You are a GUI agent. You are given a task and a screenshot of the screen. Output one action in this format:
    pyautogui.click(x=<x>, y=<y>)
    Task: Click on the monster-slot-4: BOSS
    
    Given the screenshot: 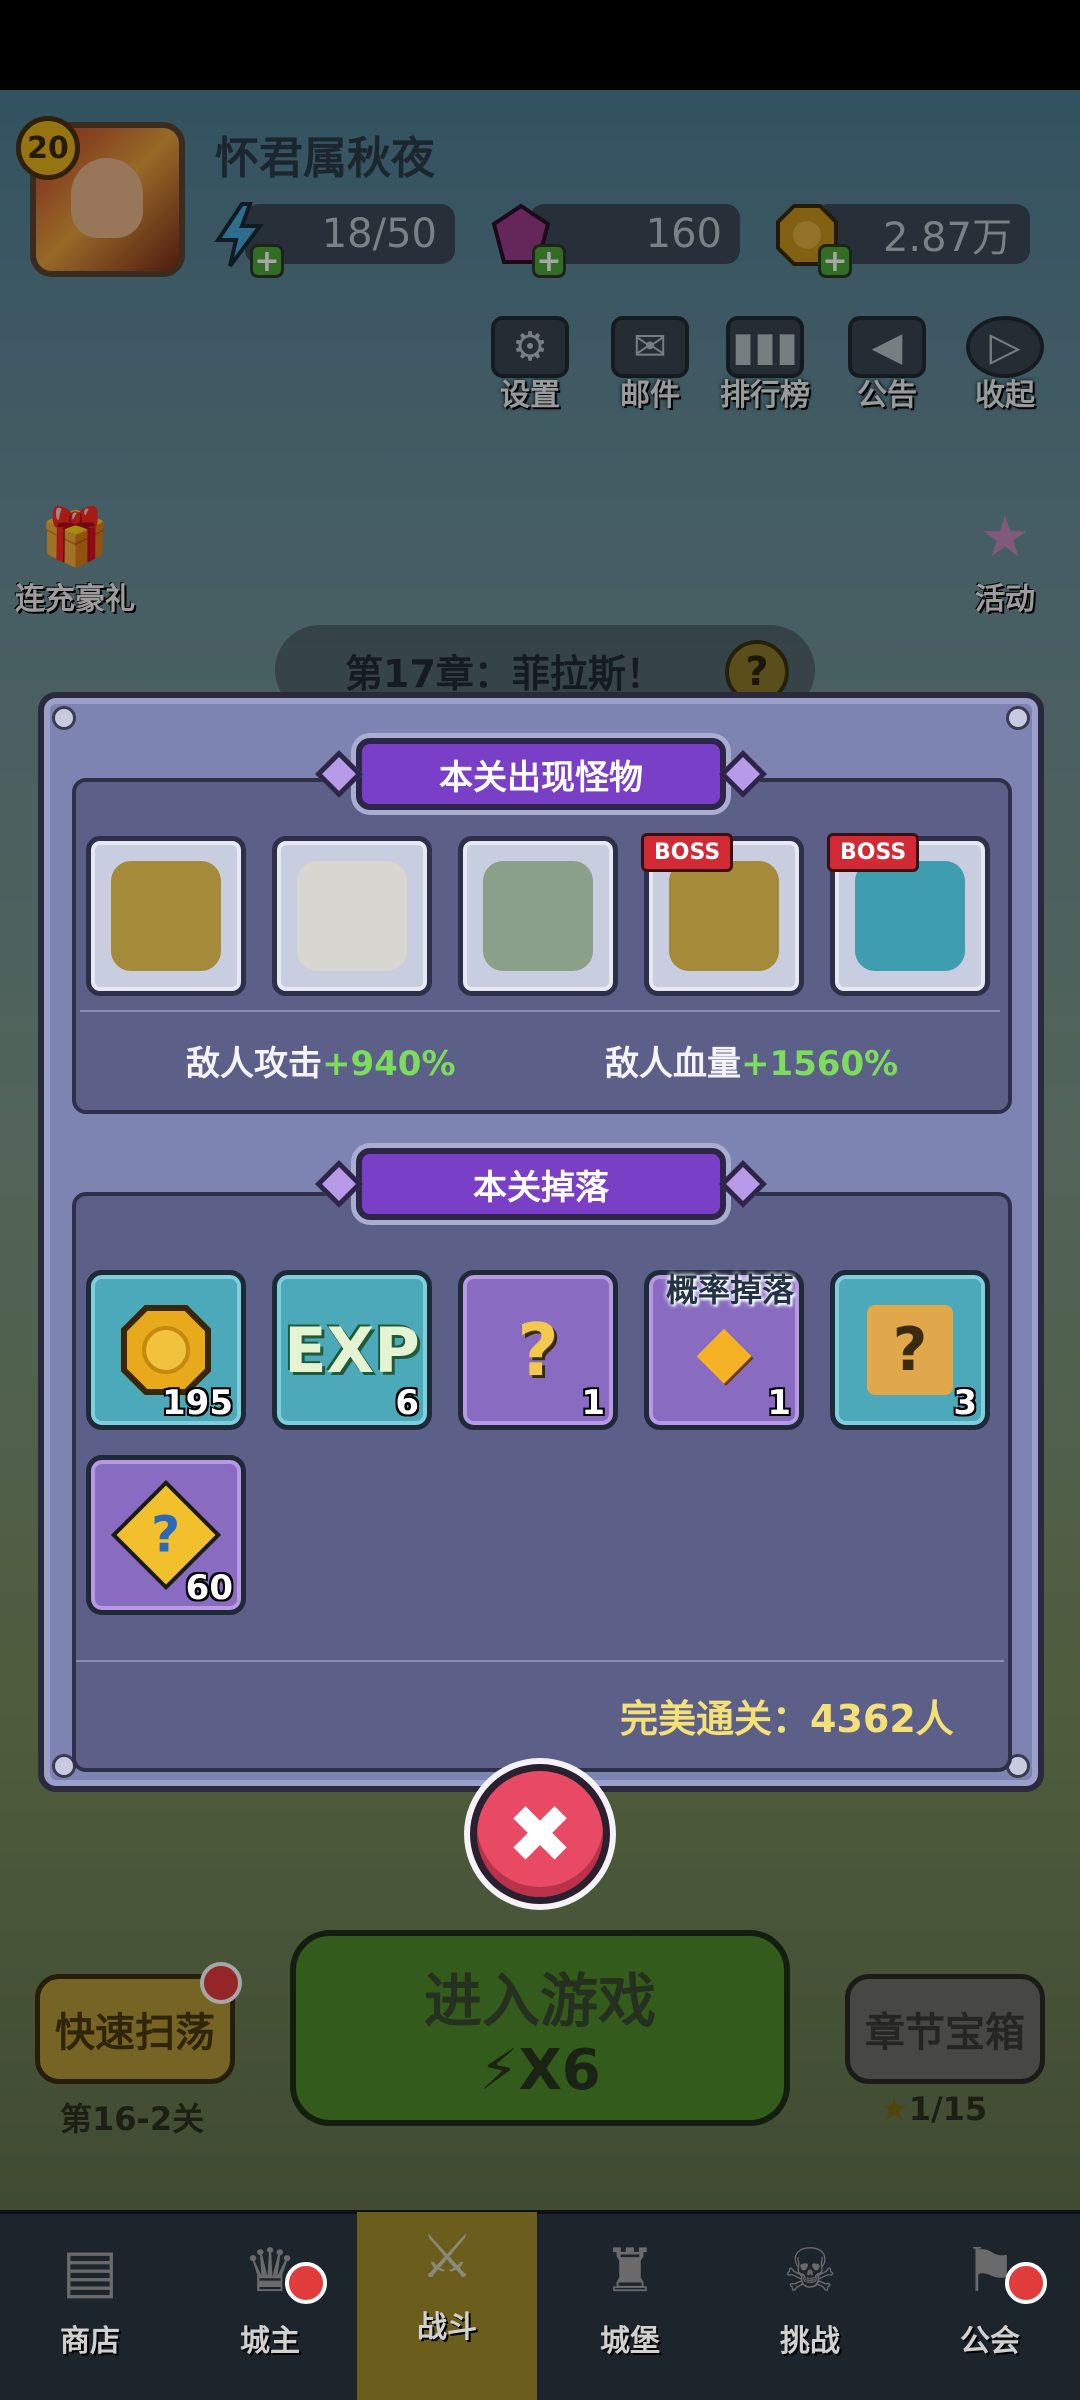 What is the action you would take?
    pyautogui.click(x=722, y=914)
    